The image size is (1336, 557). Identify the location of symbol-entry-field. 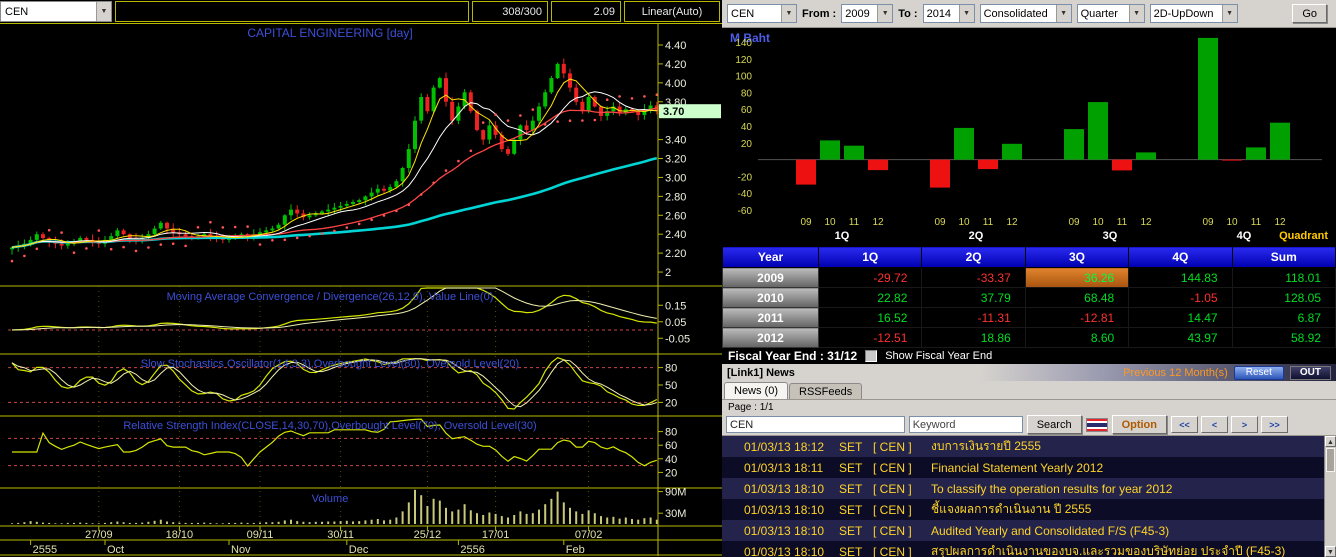
(292, 11).